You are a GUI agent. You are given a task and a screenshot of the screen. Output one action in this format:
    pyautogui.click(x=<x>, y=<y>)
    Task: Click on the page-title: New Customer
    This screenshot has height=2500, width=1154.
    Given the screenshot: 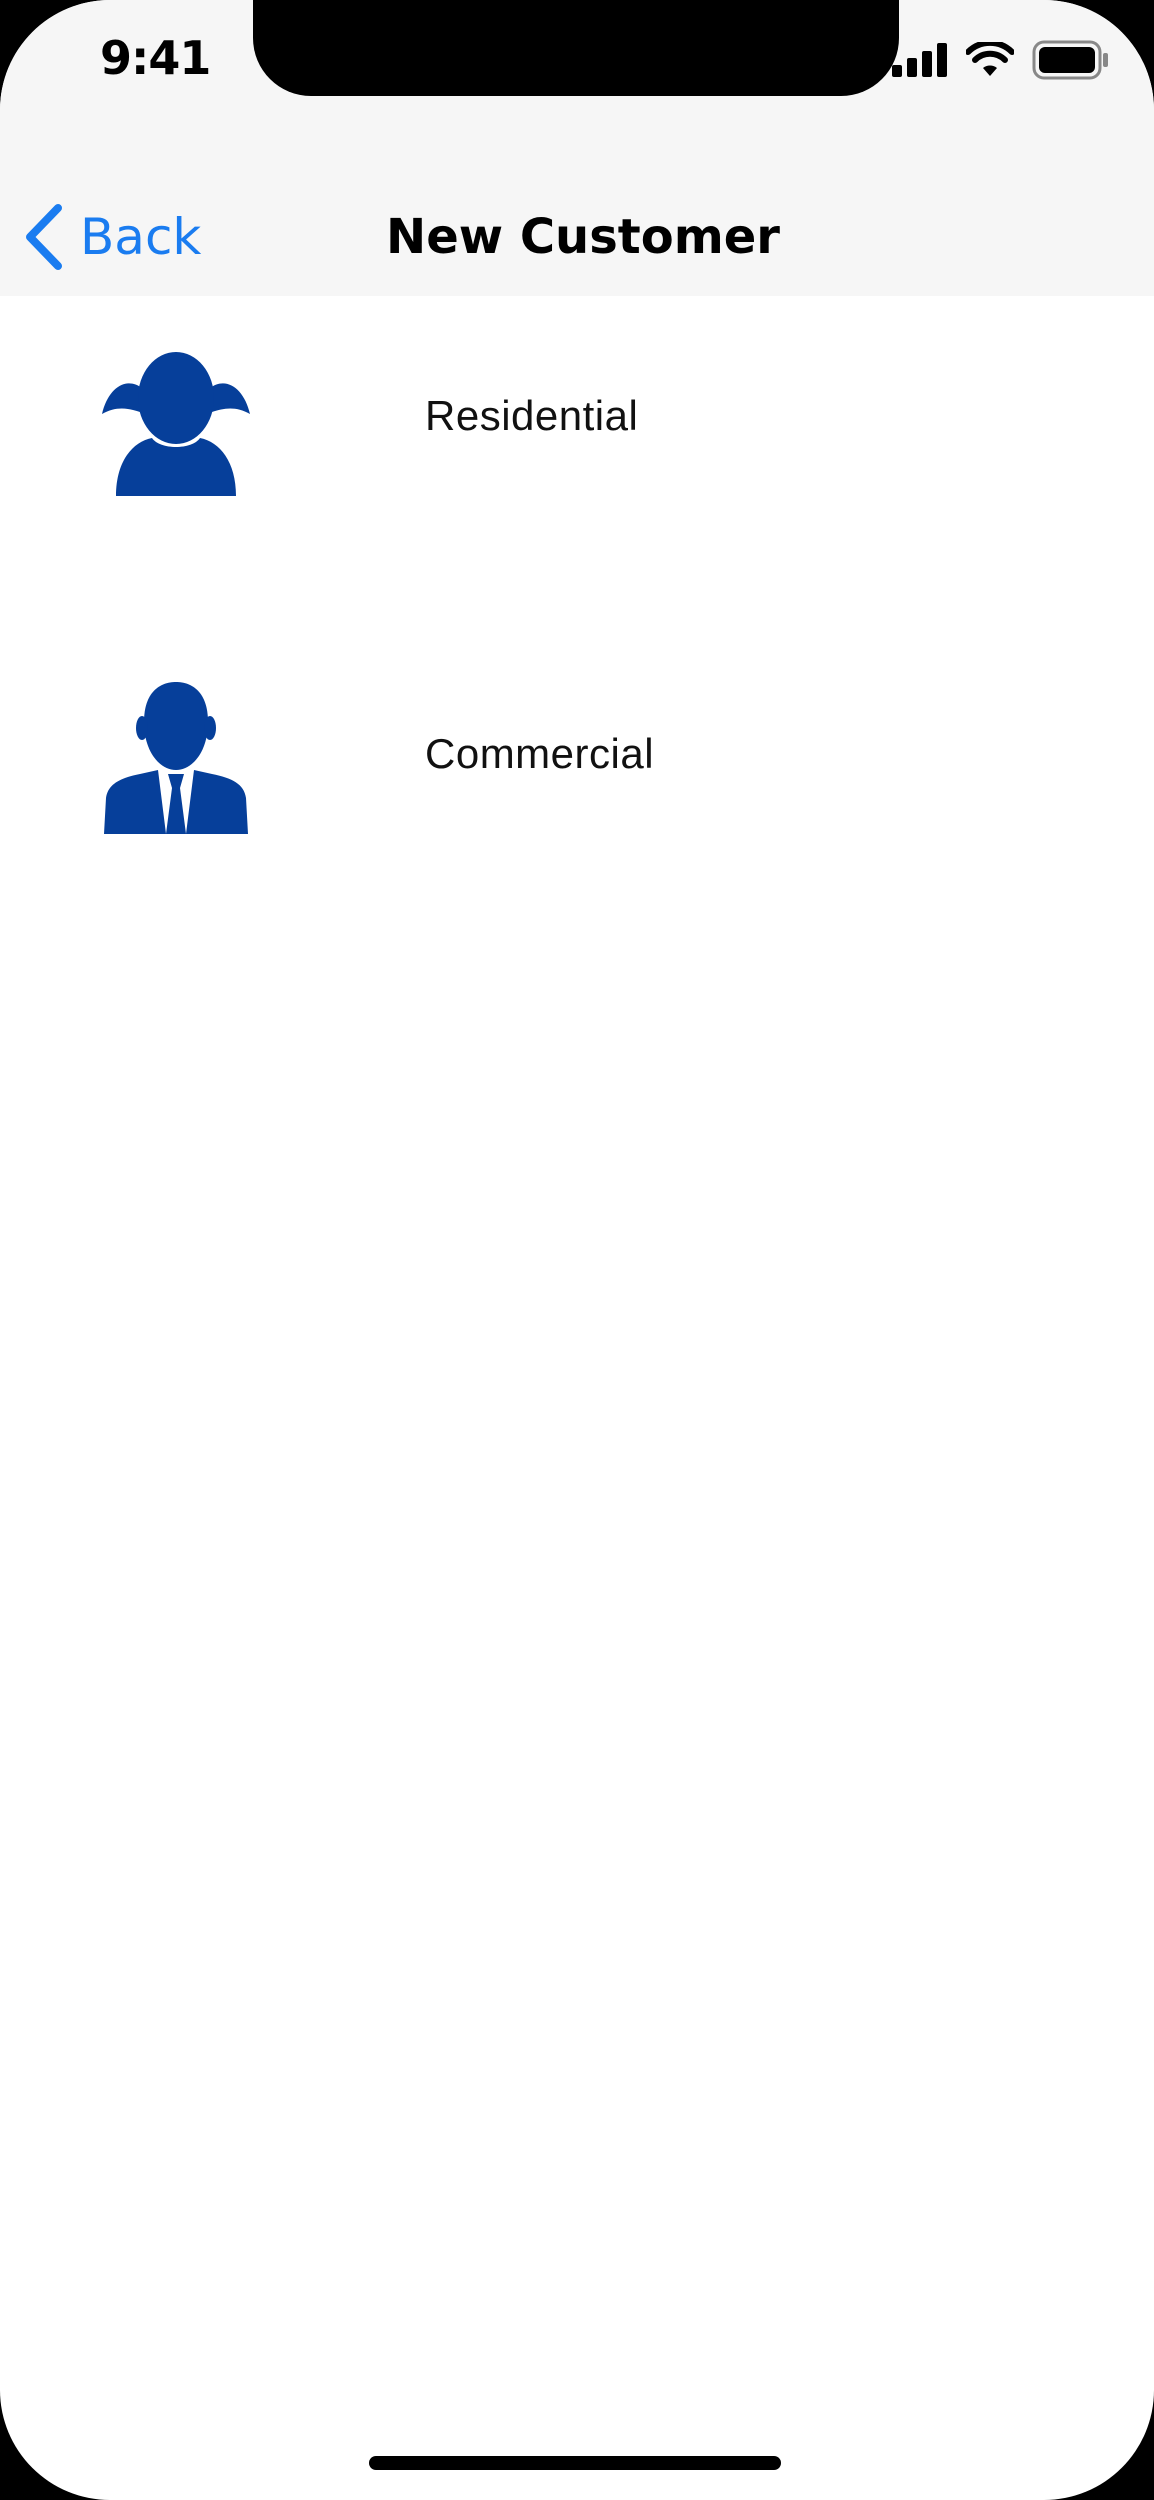 What is the action you would take?
    pyautogui.click(x=583, y=237)
    